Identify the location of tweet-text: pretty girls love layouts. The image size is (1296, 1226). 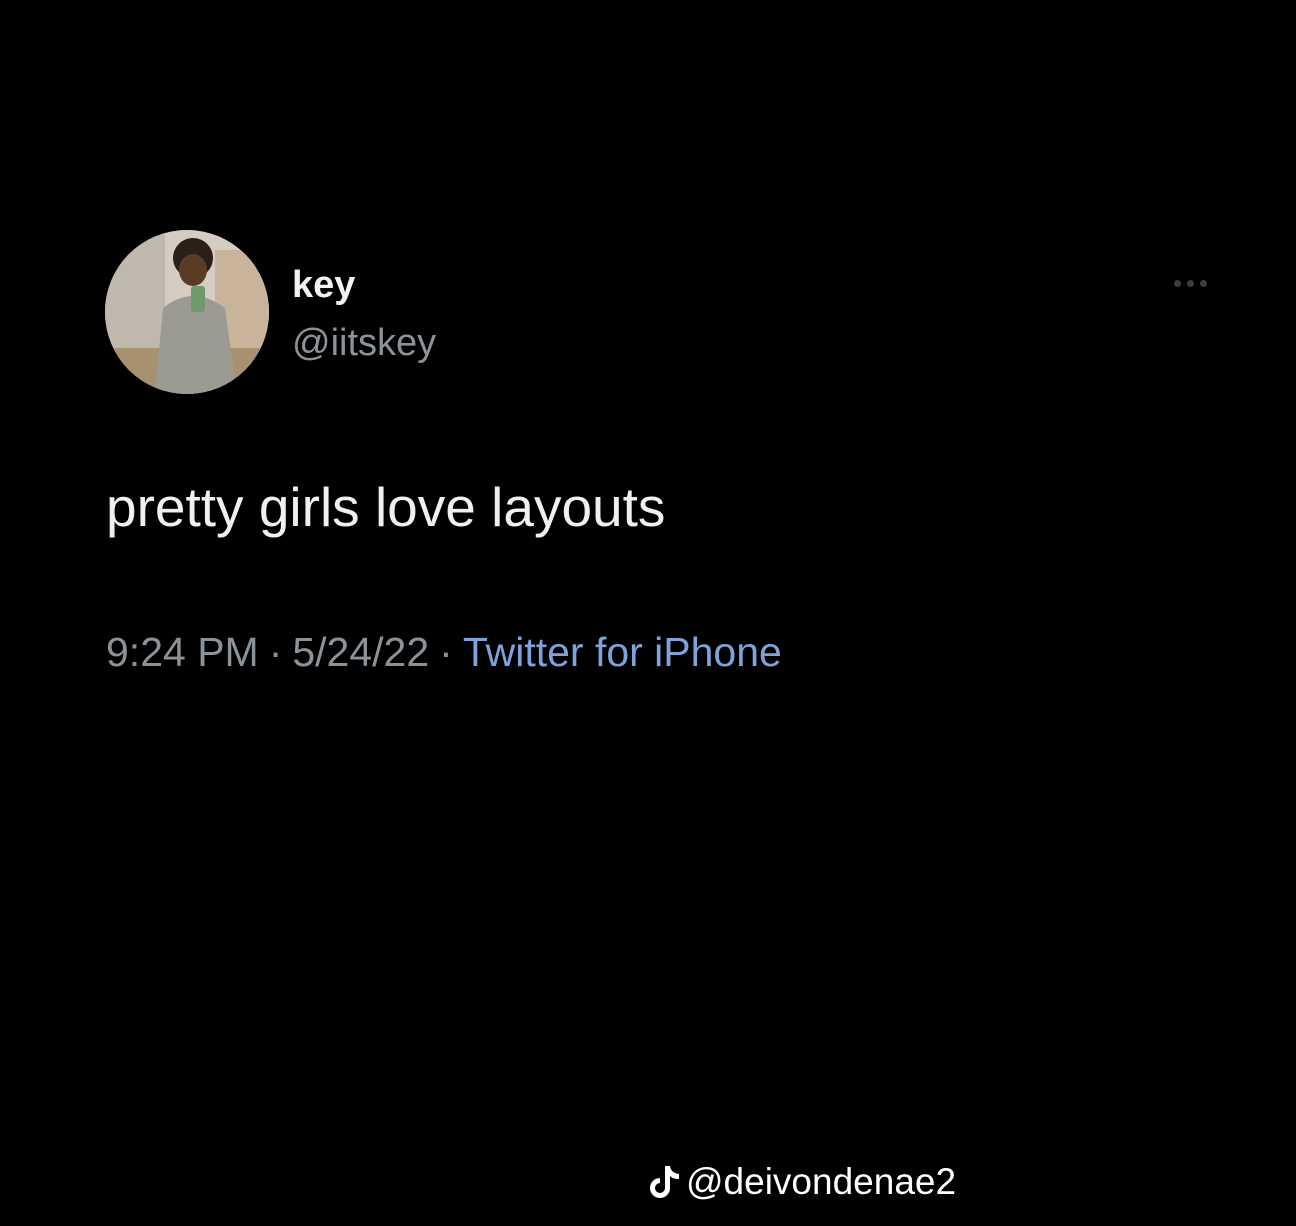
(386, 507).